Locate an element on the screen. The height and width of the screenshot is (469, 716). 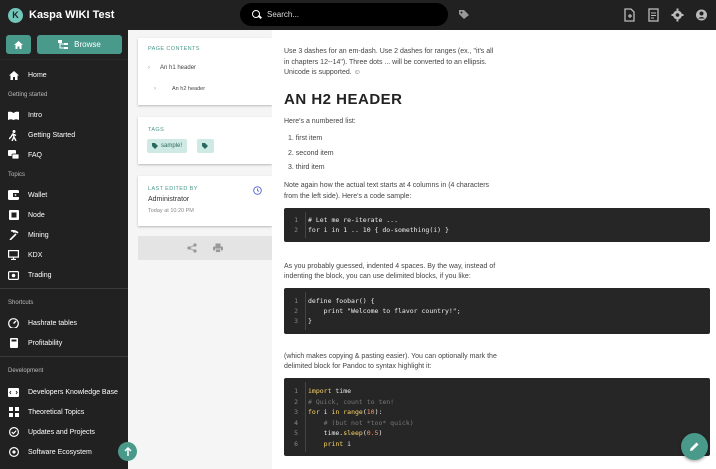
sidebar-item-node: Node is located at coordinates (64, 215).